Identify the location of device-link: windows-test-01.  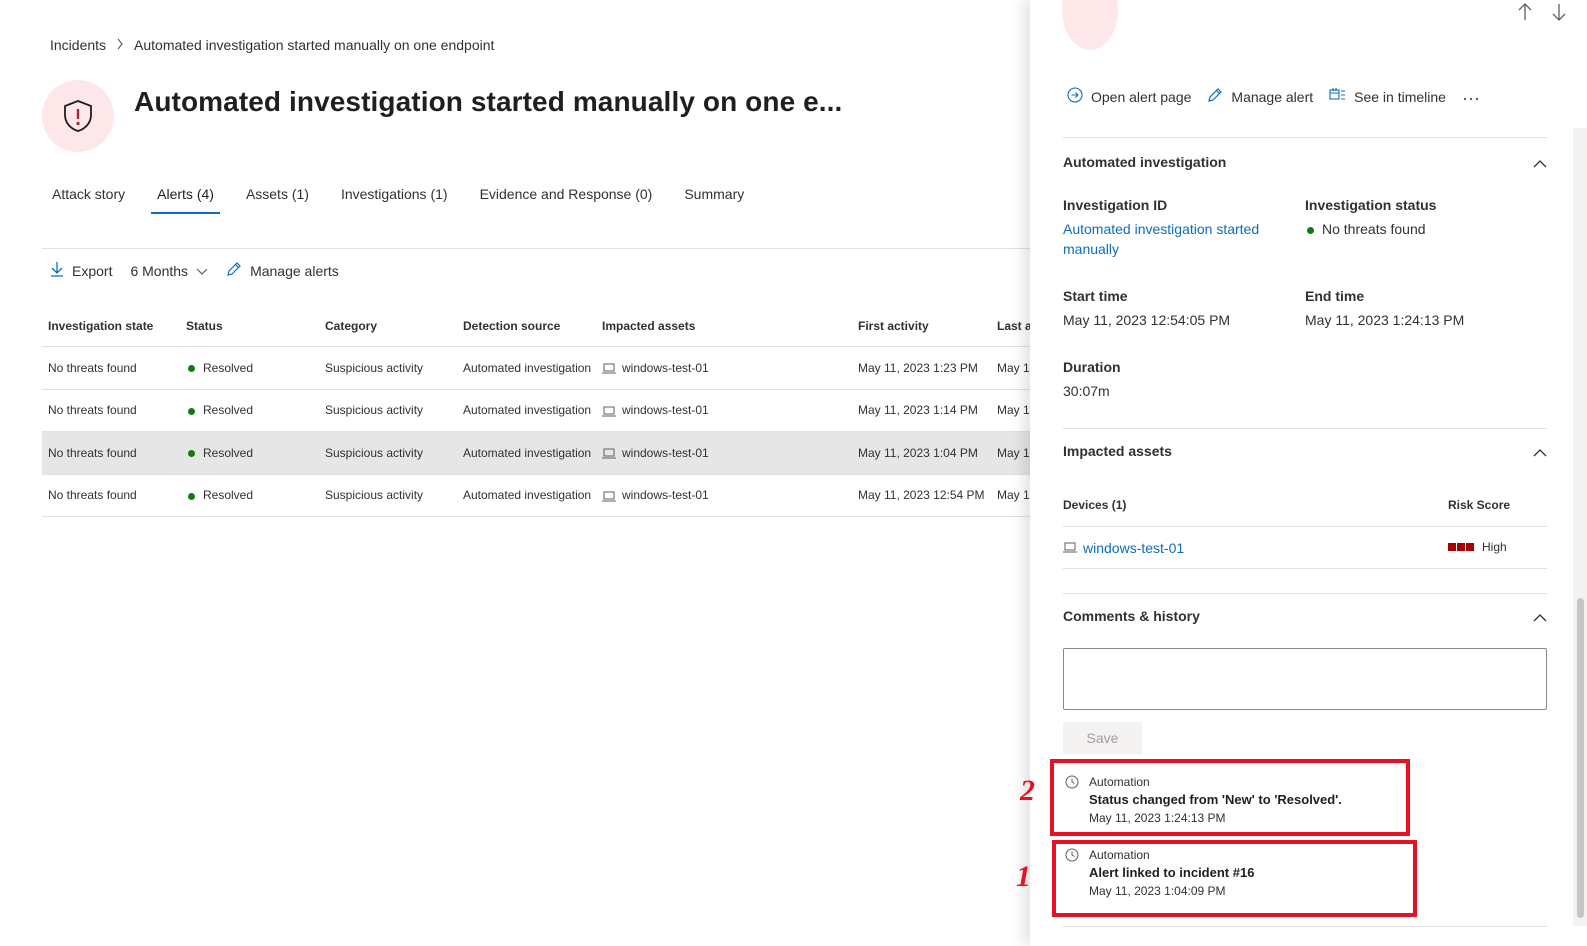
(1173, 548).